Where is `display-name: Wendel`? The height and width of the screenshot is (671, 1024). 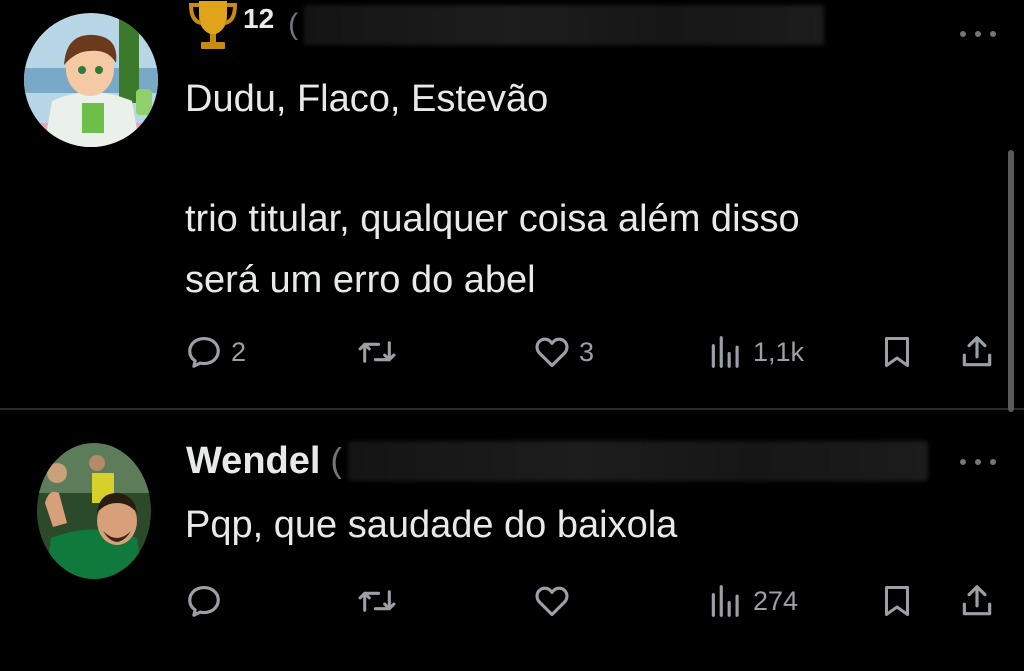 display-name: Wendel is located at coordinates (253, 461).